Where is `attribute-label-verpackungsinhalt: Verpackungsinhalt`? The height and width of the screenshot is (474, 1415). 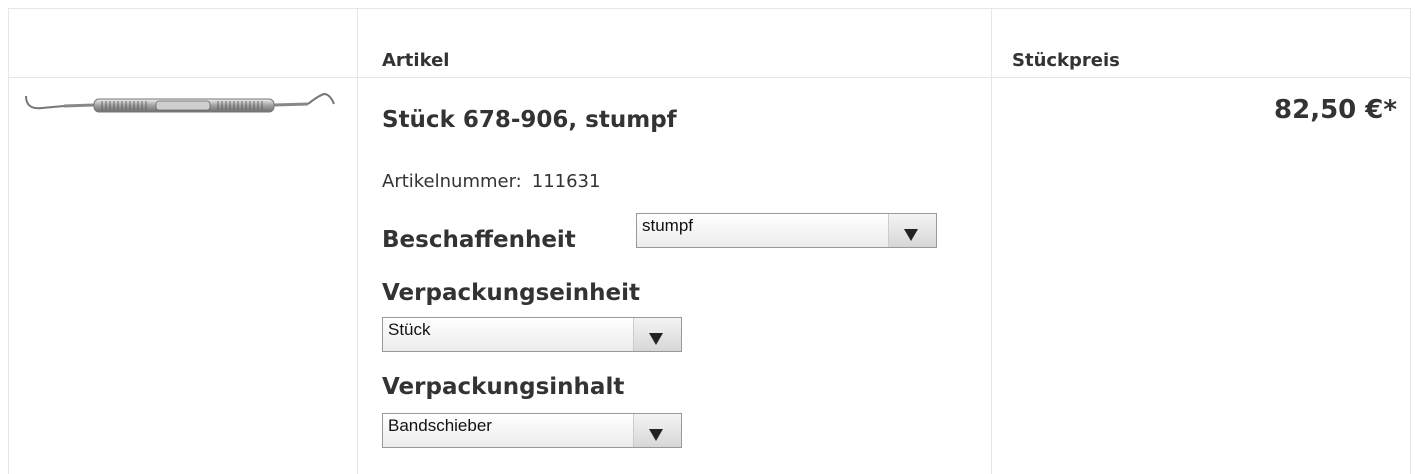 attribute-label-verpackungsinhalt: Verpackungsinhalt is located at coordinates (503, 387).